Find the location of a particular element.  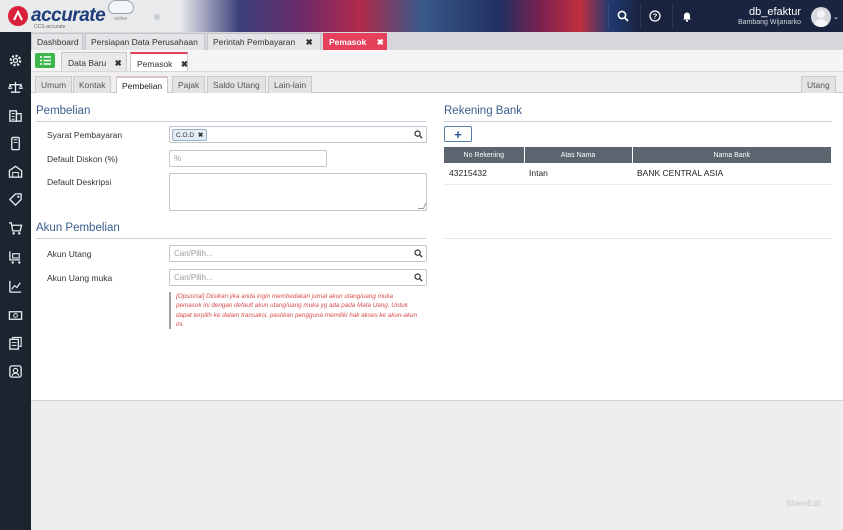

tab-dashboard: Dashboard is located at coordinates (57, 41).